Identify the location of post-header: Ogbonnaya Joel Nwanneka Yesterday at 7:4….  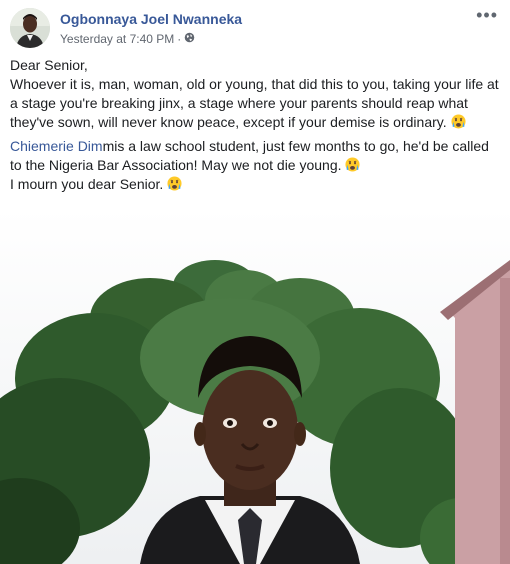
(255, 29).